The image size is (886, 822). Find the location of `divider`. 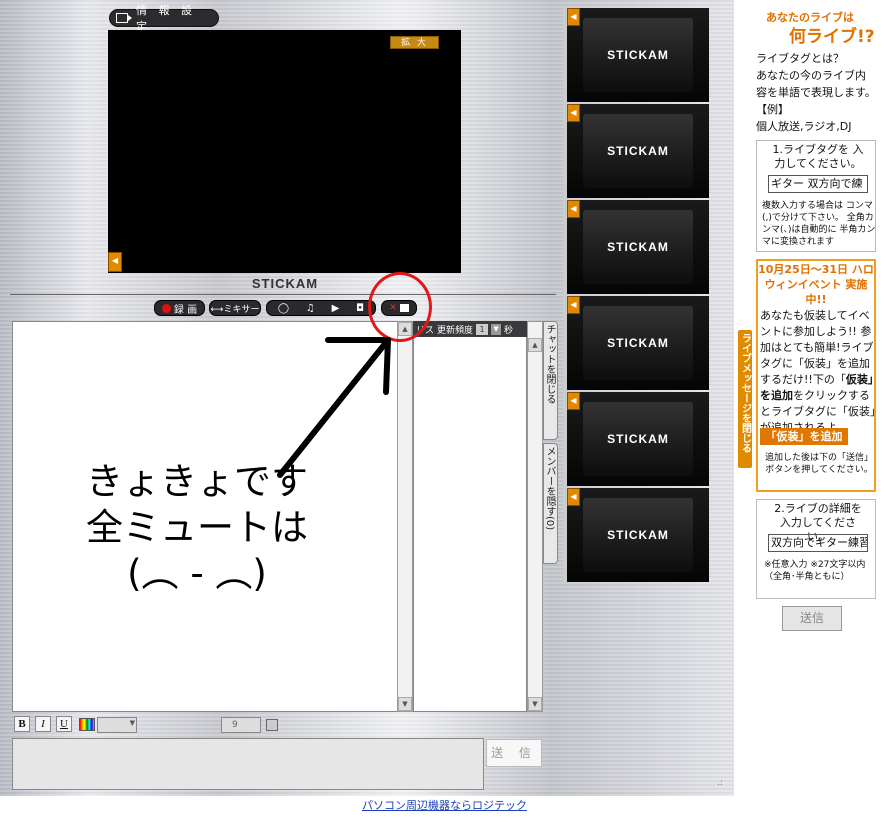

divider is located at coordinates (283, 294).